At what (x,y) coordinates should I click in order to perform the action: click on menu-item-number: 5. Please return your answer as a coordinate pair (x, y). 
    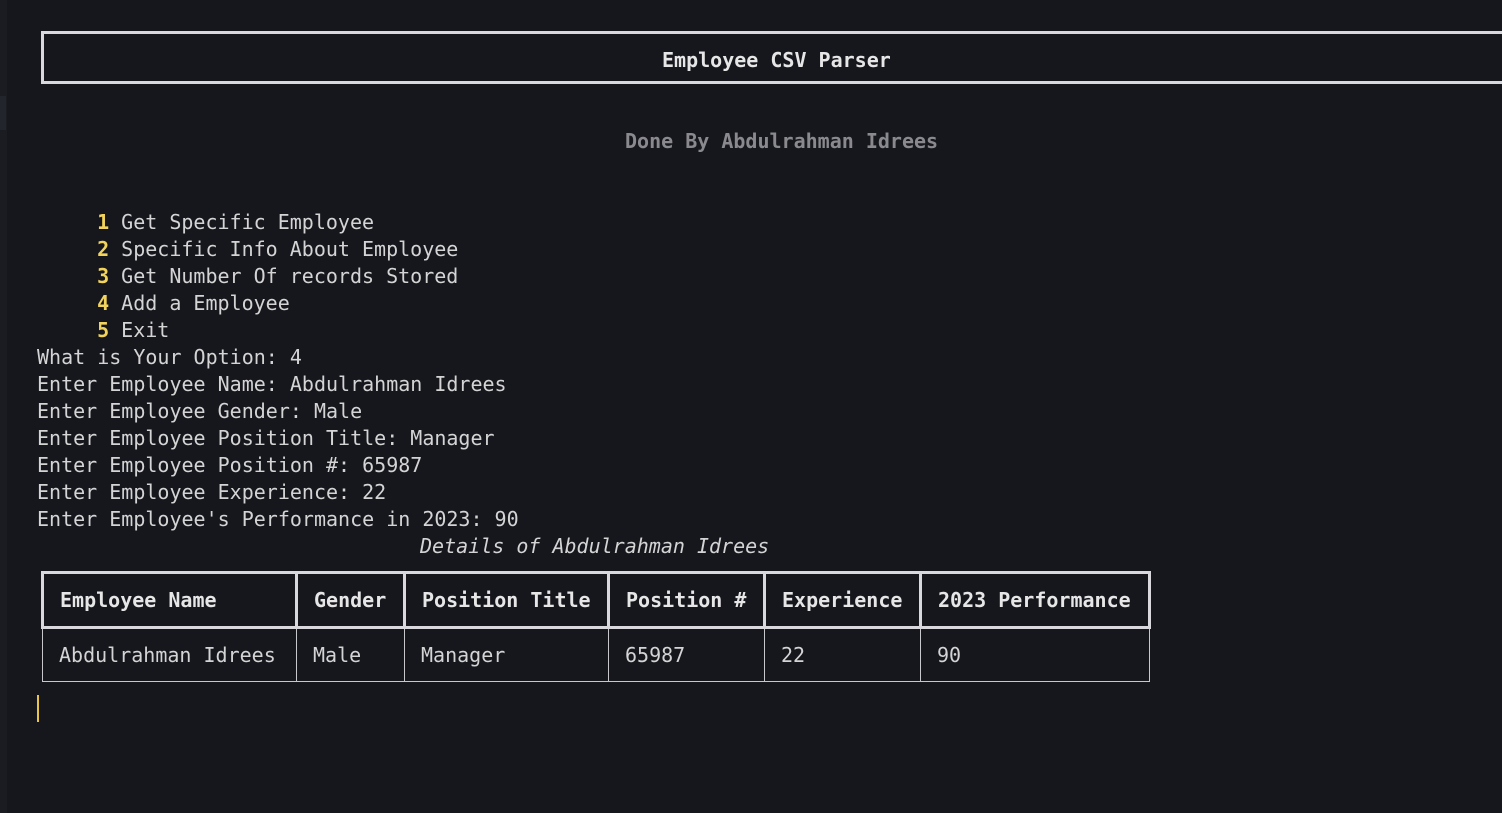
    Looking at the image, I should click on (103, 330).